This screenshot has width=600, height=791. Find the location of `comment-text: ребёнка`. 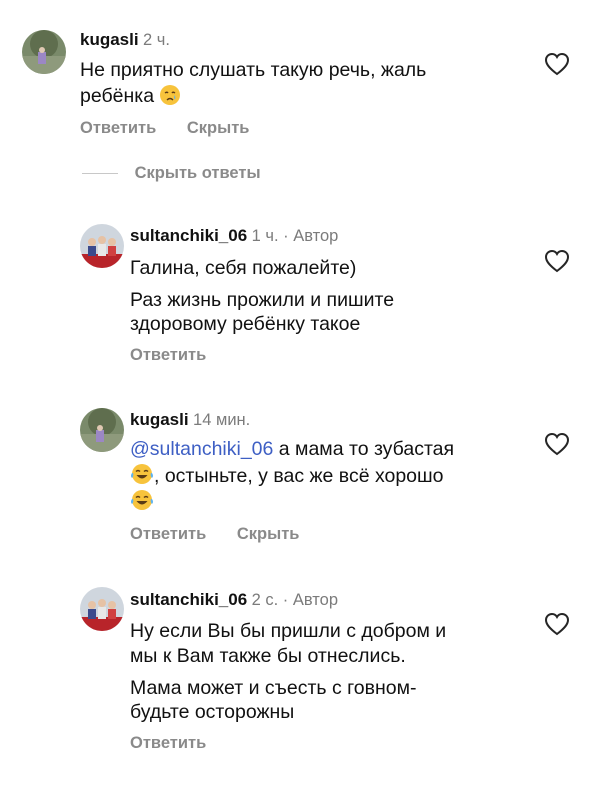

comment-text: ребёнка is located at coordinates (117, 96).